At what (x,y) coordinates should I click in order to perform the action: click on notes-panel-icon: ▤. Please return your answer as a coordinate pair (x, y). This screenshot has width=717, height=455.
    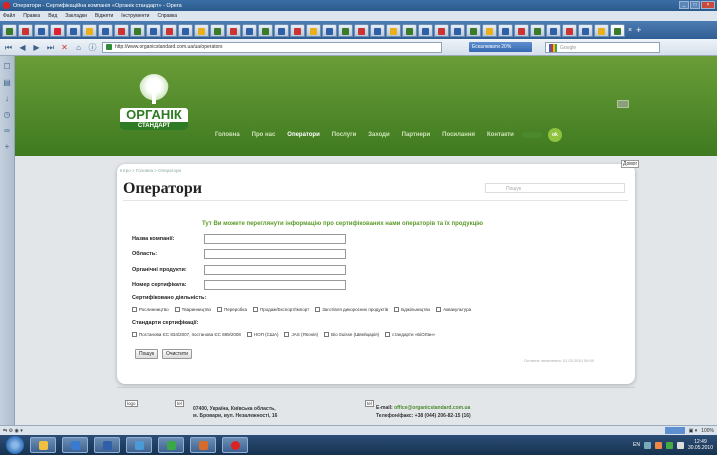
    Looking at the image, I should click on (7, 82).